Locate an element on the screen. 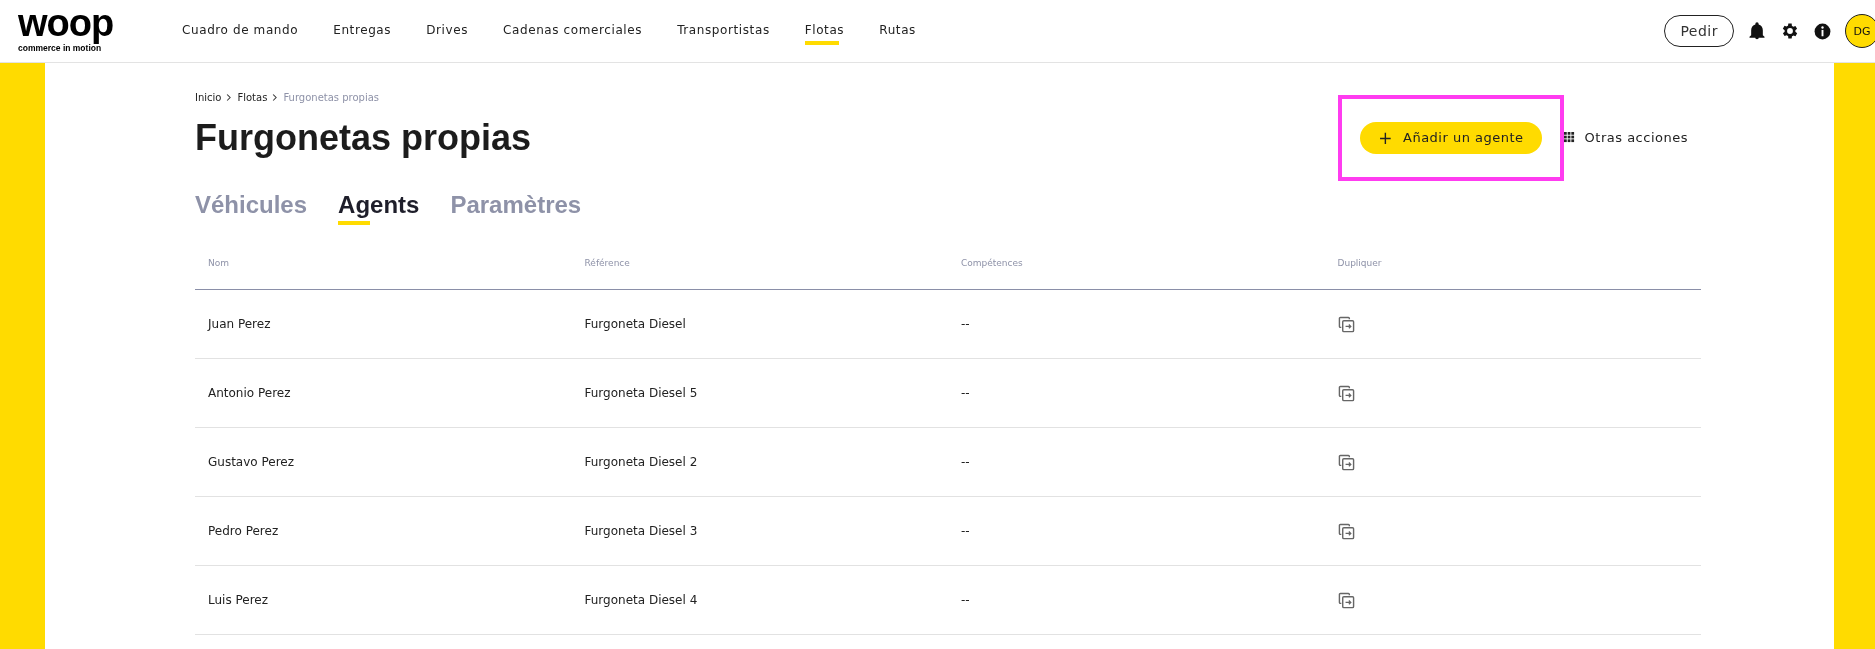 The image size is (1875, 649). page-title: Furgonetas propias is located at coordinates (363, 138).